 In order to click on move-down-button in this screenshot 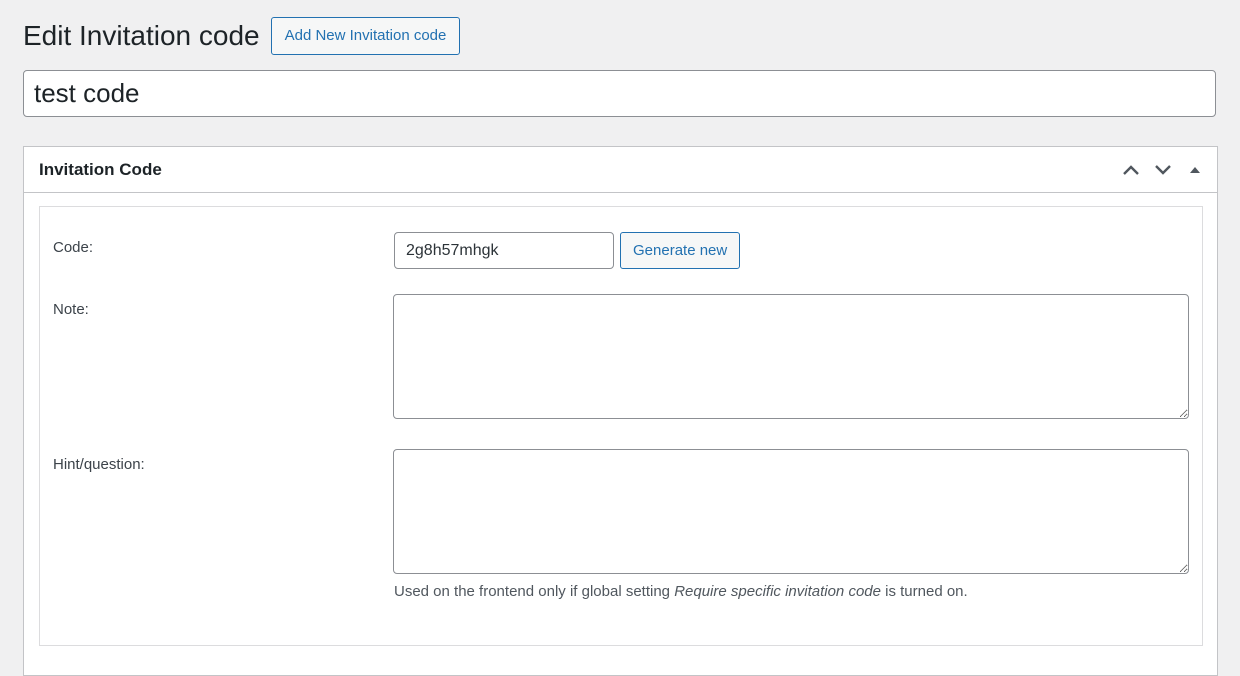, I will do `click(1163, 170)`.